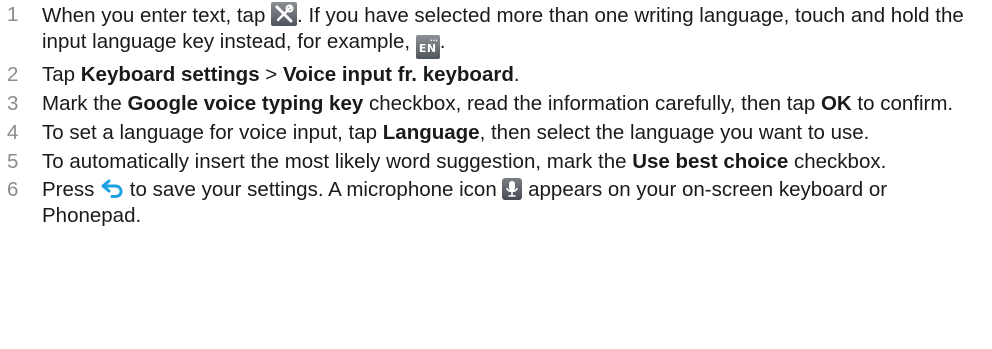 Image resolution: width=992 pixels, height=349 pixels. I want to click on ui-term-voice-input: Voice input fr. keyboard, so click(398, 74).